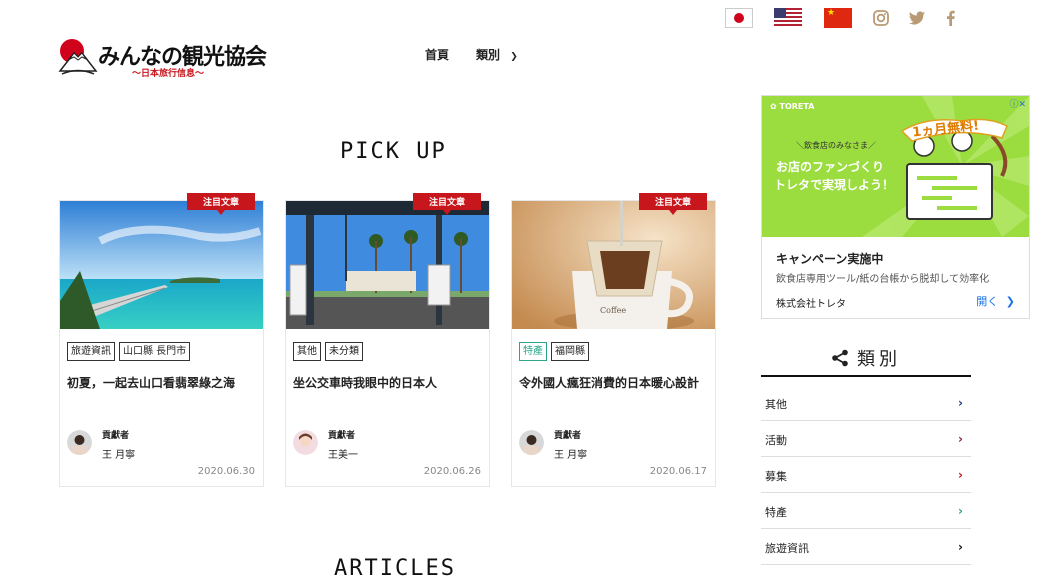 This screenshot has height=581, width=1055. I want to click on twitter-icon, so click(917, 18).